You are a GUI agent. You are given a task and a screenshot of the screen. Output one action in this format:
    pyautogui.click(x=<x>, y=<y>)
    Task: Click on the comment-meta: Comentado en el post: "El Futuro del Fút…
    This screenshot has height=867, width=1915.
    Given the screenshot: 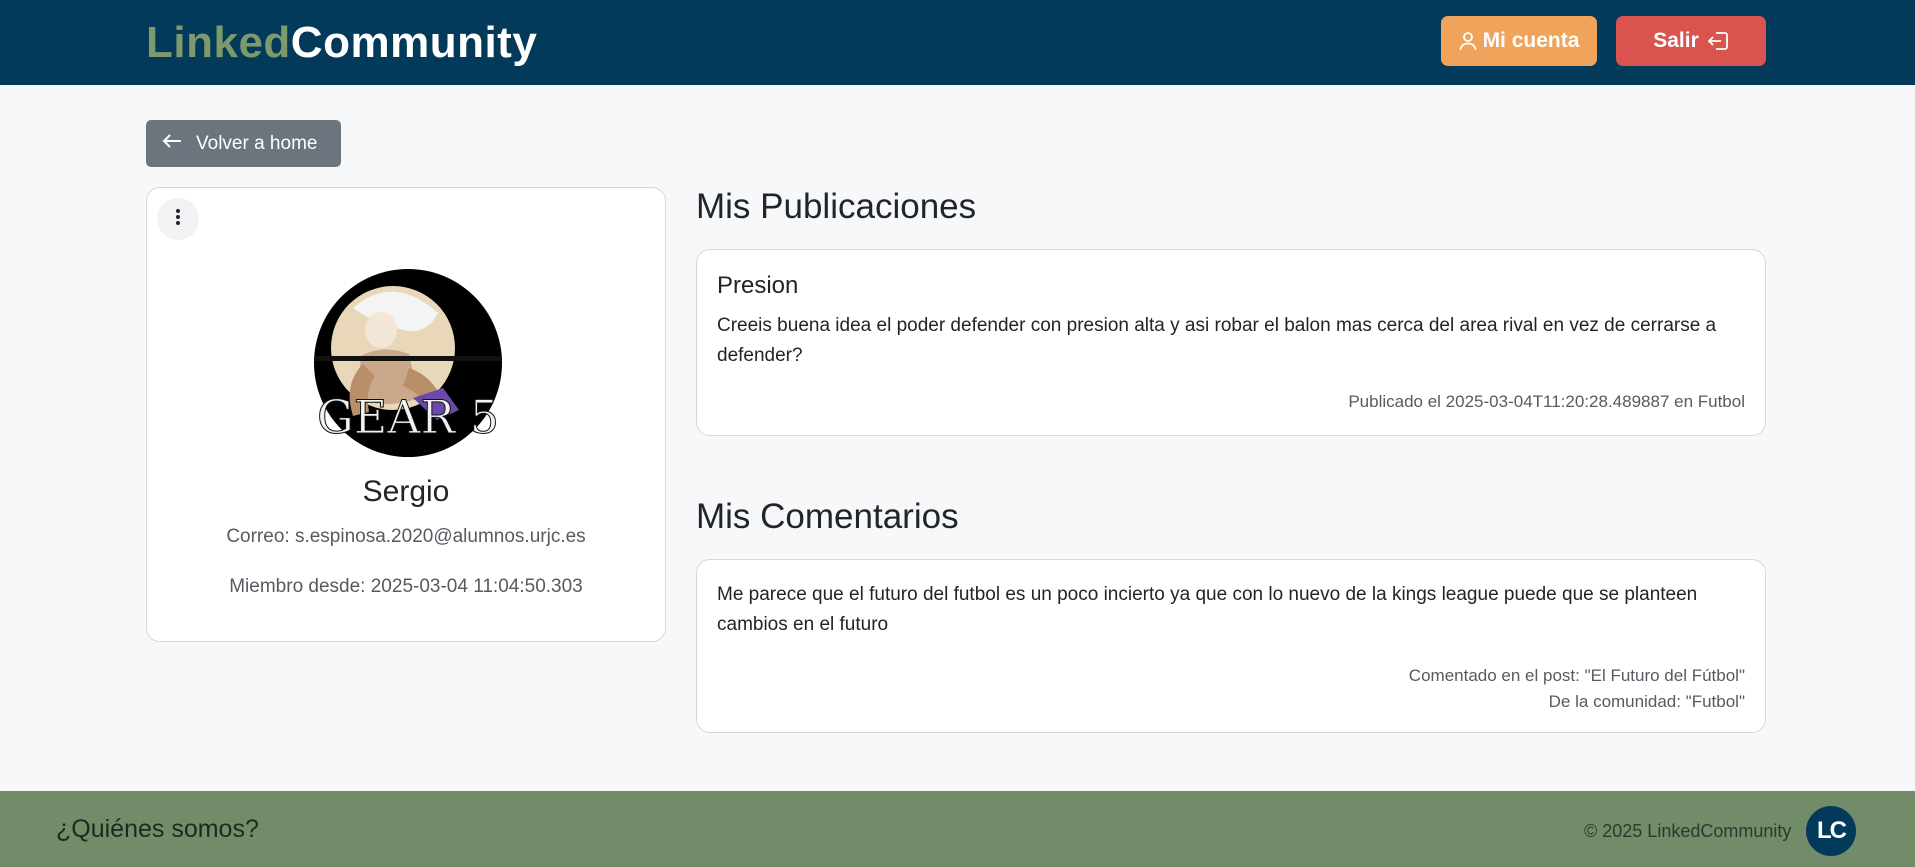 What is the action you would take?
    pyautogui.click(x=1577, y=689)
    